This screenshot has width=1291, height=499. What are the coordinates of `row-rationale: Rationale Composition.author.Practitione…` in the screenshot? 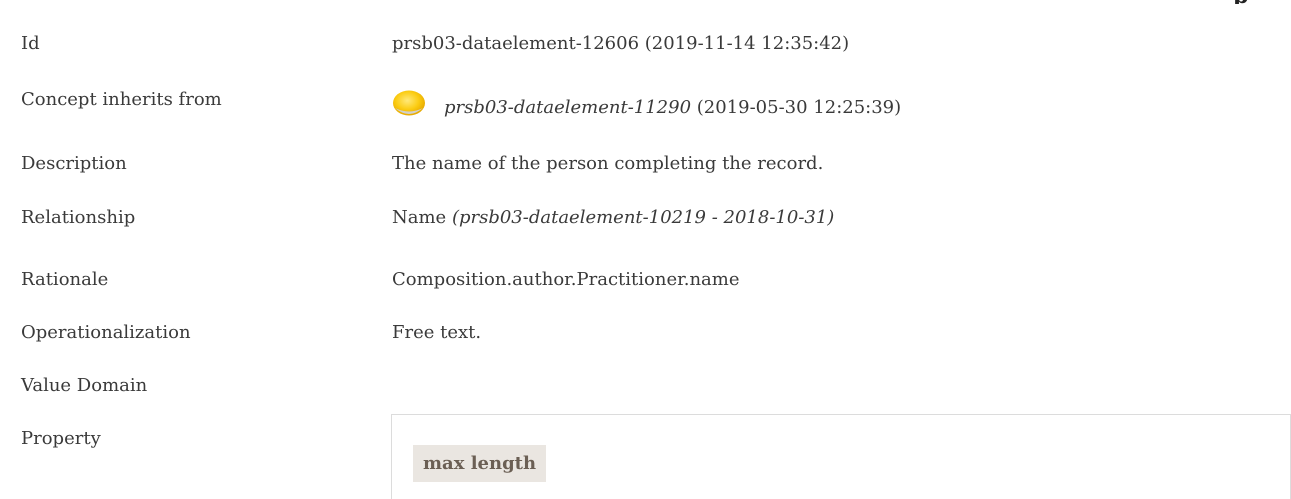 It's located at (645, 289).